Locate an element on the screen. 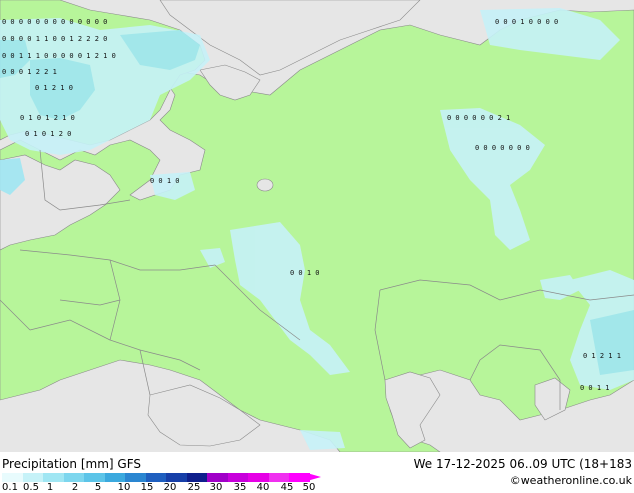 This screenshot has height=493, width=634. legend-tick-label: 20 is located at coordinates (170, 487).